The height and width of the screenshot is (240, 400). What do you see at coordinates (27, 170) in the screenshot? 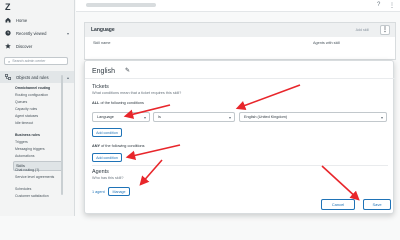
I see `sidebar-subitem-chat-routing: Chat routing (?)` at bounding box center [27, 170].